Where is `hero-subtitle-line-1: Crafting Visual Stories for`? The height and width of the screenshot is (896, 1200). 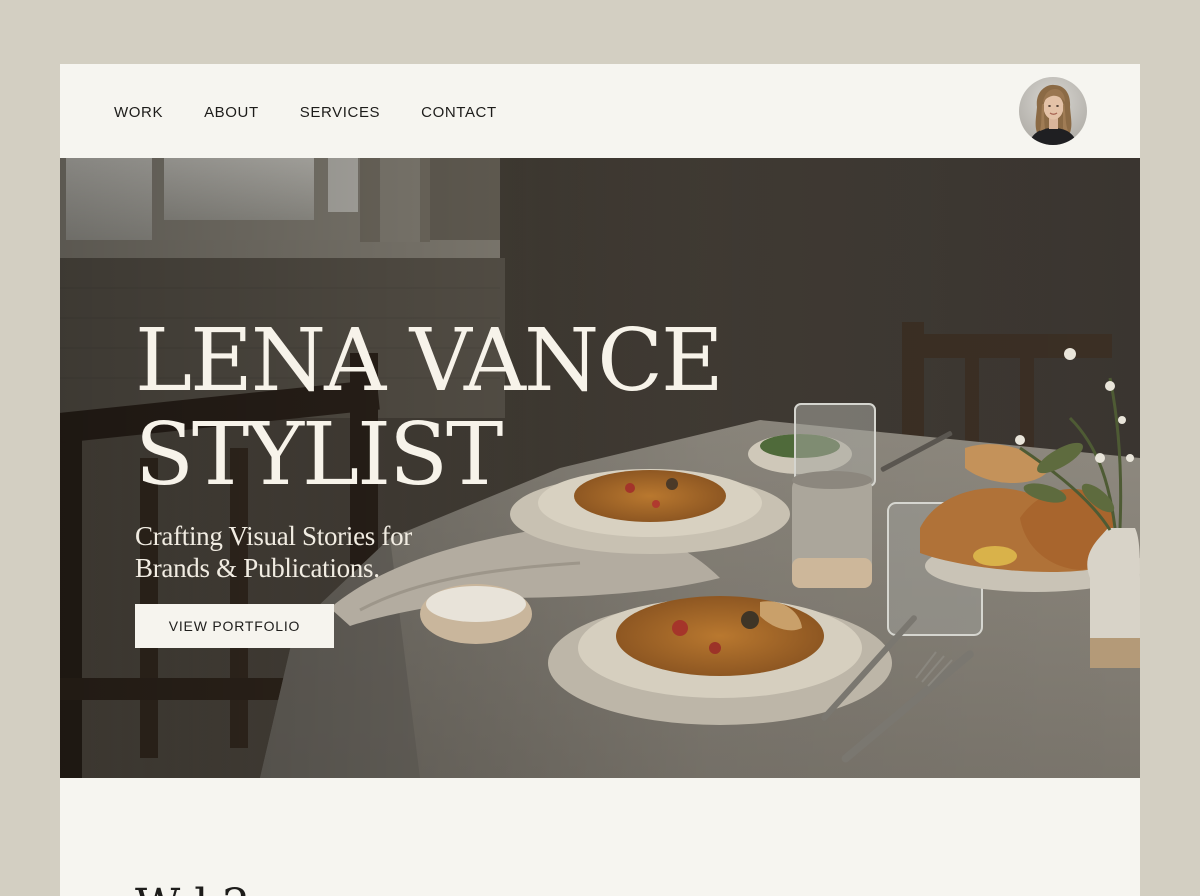 hero-subtitle-line-1: Crafting Visual Stories for is located at coordinates (273, 536).